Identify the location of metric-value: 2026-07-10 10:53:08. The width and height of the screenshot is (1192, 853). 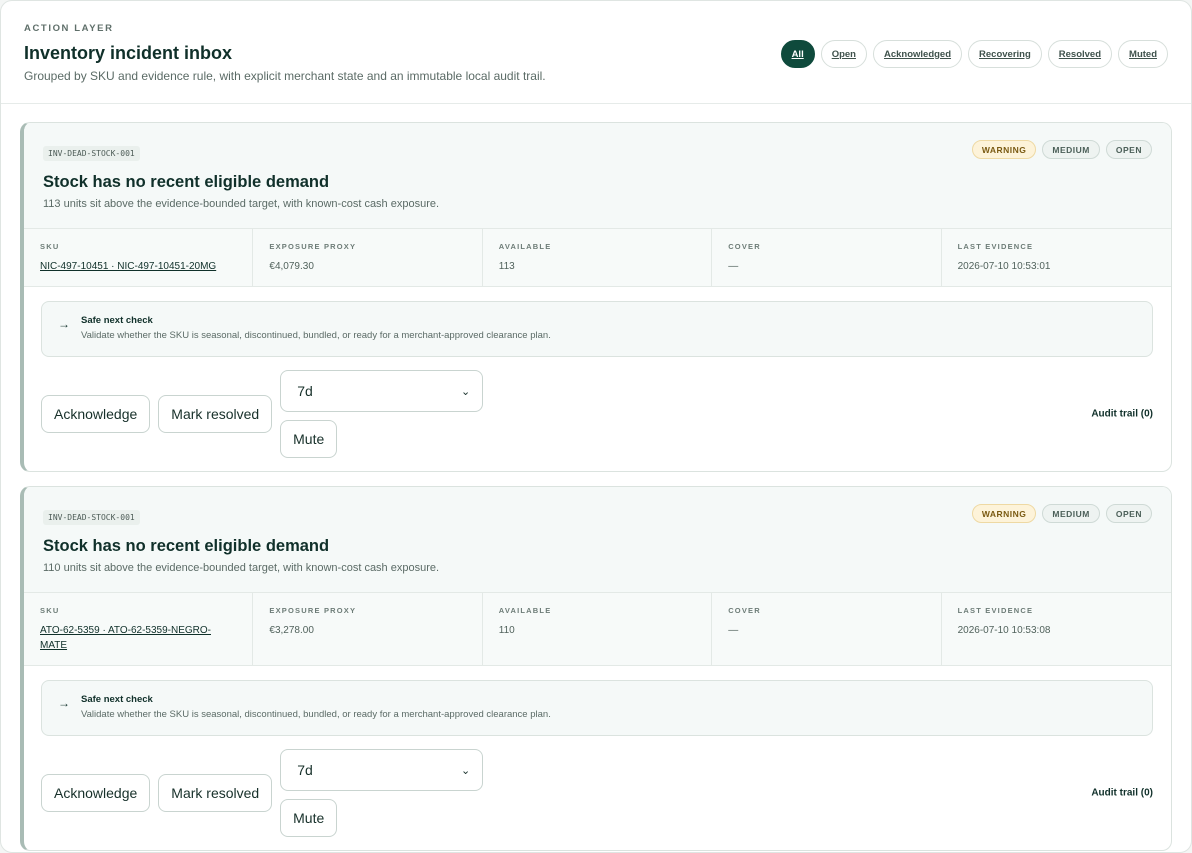
(1004, 630).